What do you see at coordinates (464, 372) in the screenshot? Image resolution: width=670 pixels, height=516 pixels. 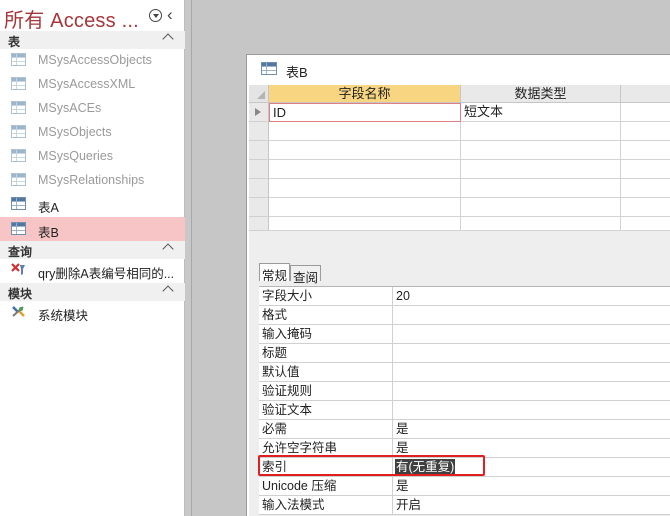 I see `property-row: 默认值` at bounding box center [464, 372].